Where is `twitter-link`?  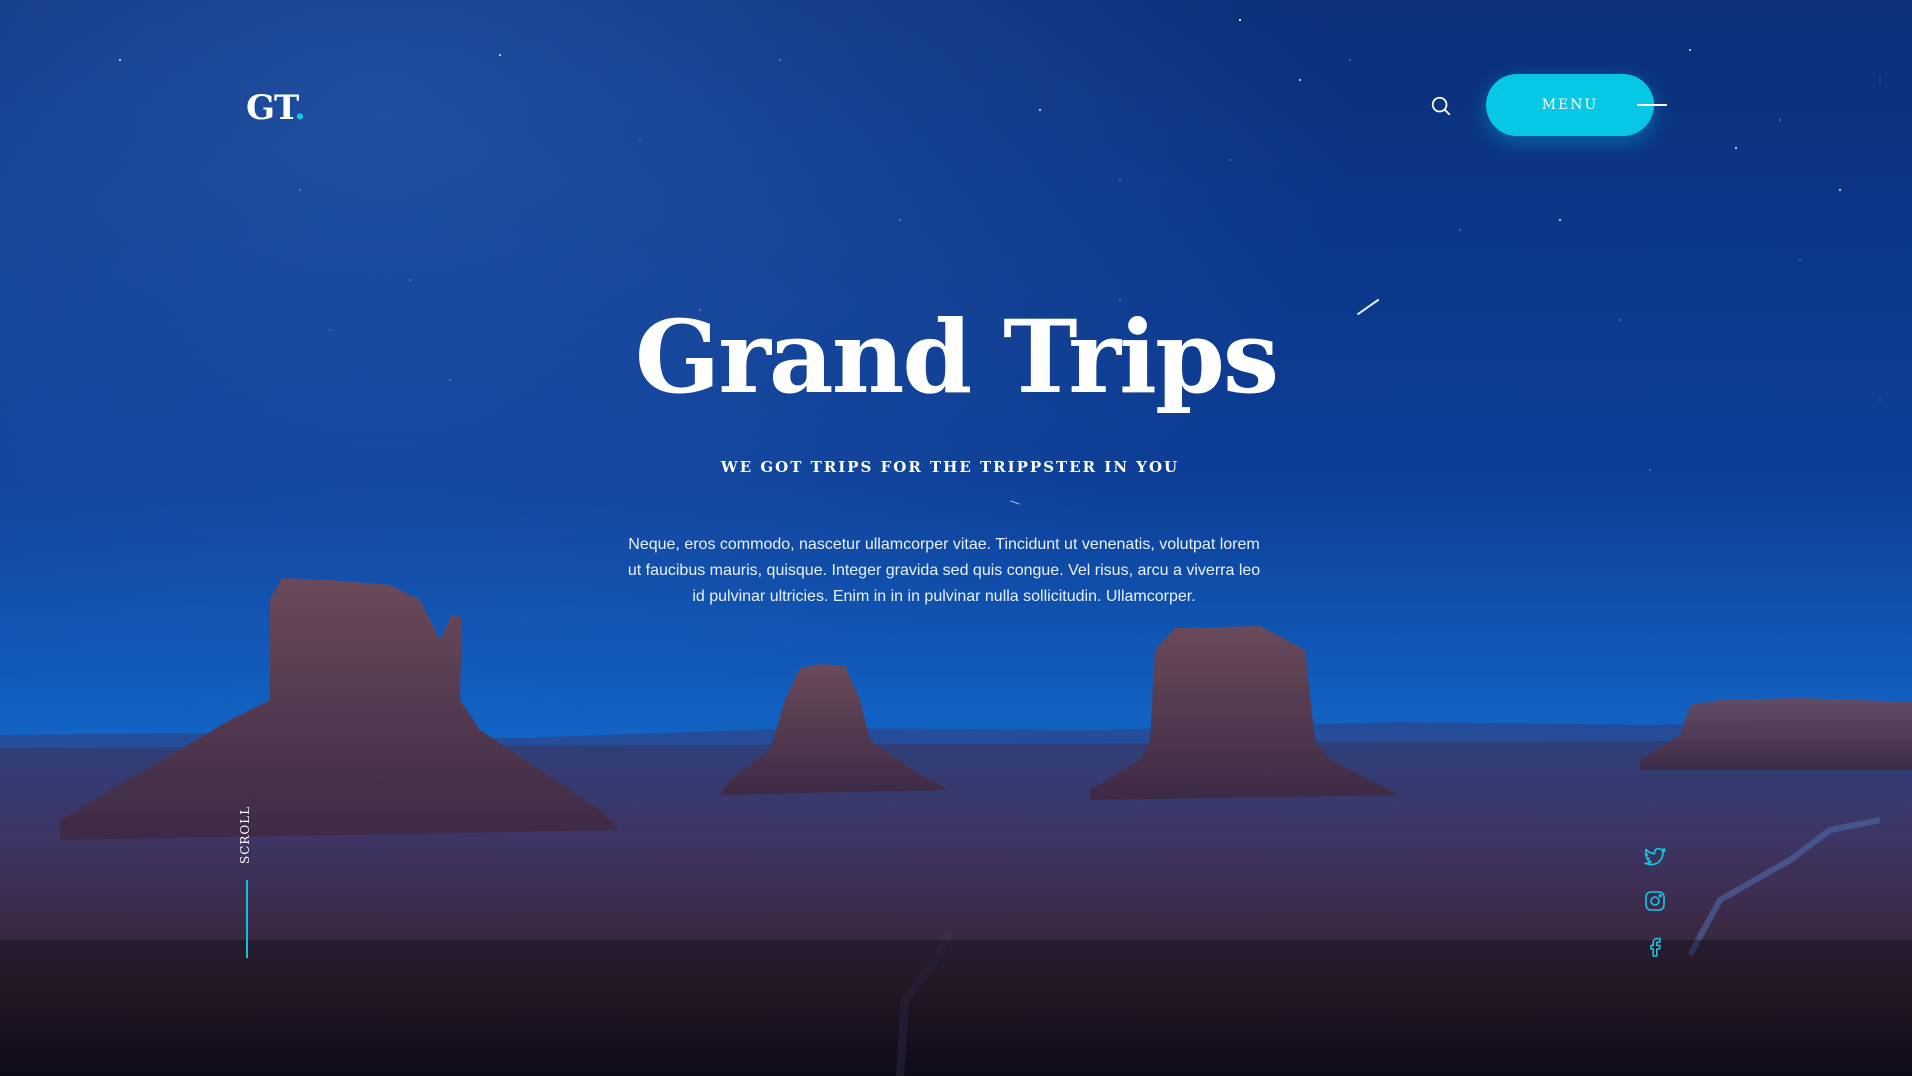
twitter-link is located at coordinates (1655, 857).